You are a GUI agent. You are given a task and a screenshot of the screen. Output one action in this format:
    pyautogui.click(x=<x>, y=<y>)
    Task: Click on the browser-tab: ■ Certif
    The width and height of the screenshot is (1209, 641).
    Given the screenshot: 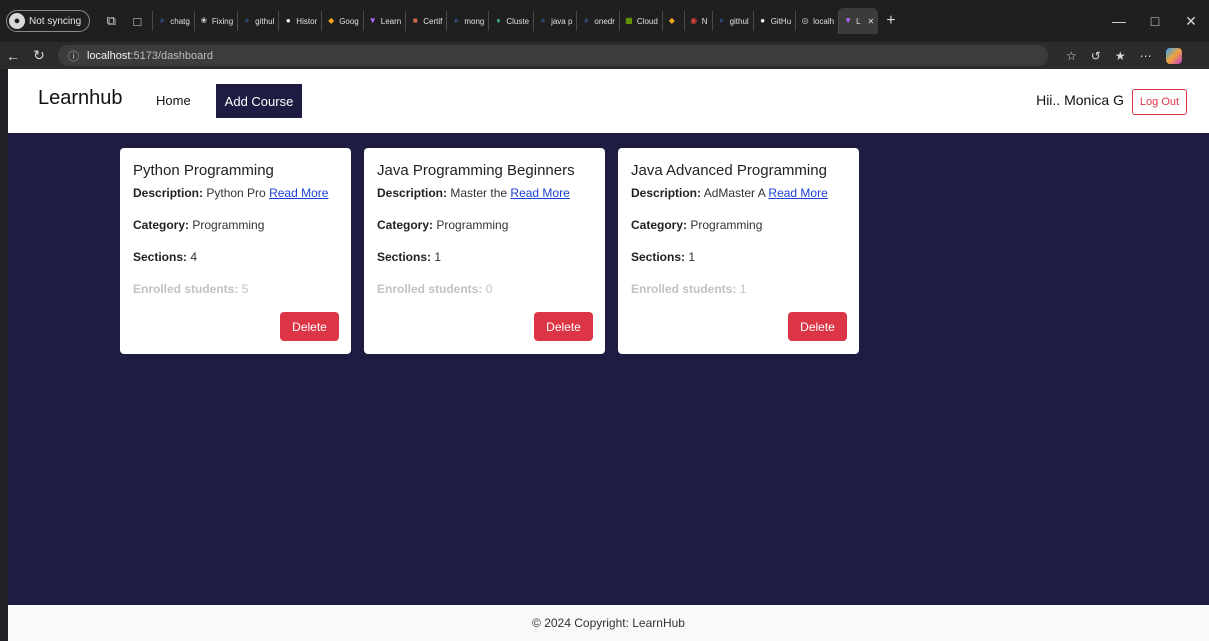 What is the action you would take?
    pyautogui.click(x=425, y=21)
    